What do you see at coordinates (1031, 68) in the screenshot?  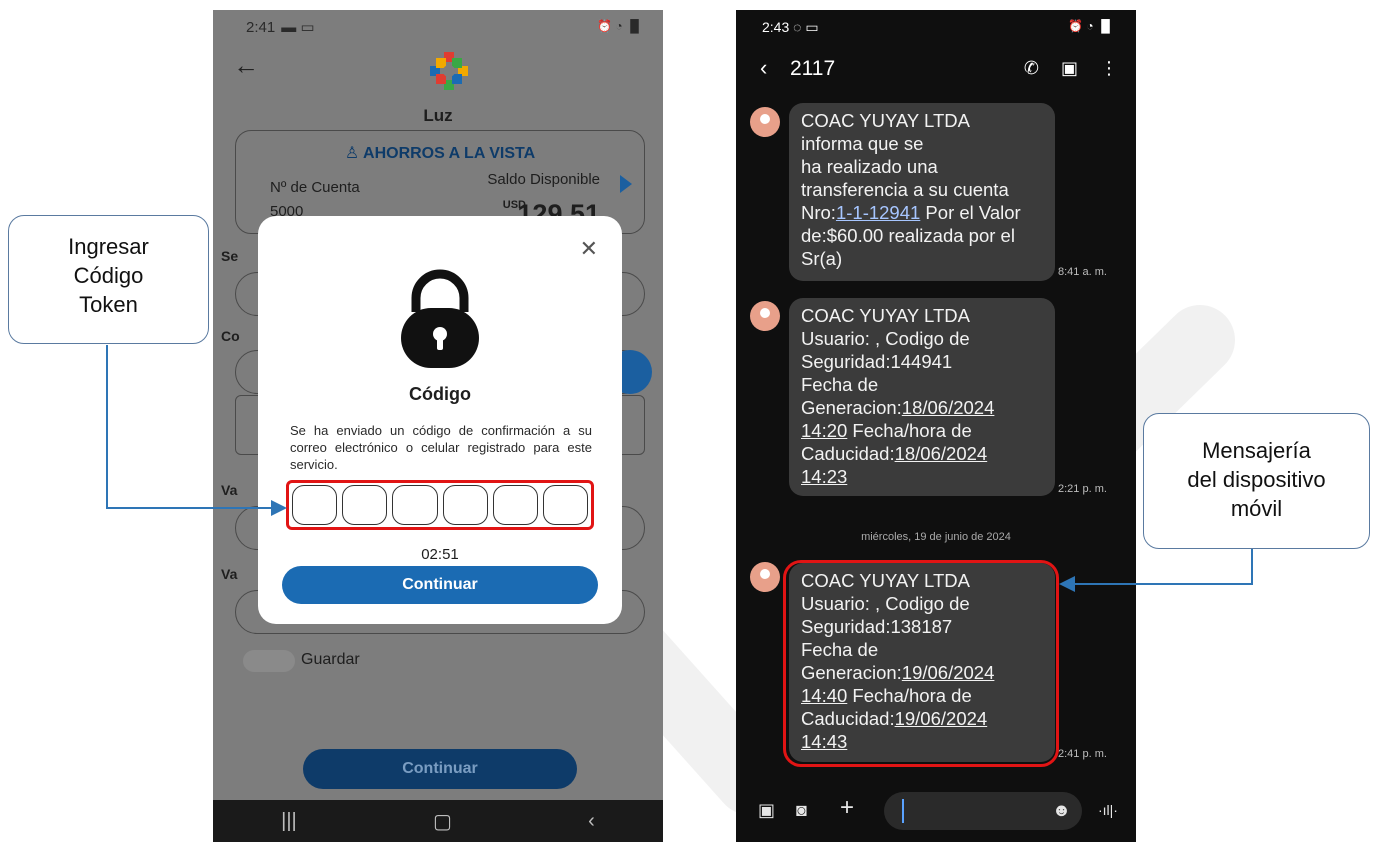 I see `phone-icon: ✆` at bounding box center [1031, 68].